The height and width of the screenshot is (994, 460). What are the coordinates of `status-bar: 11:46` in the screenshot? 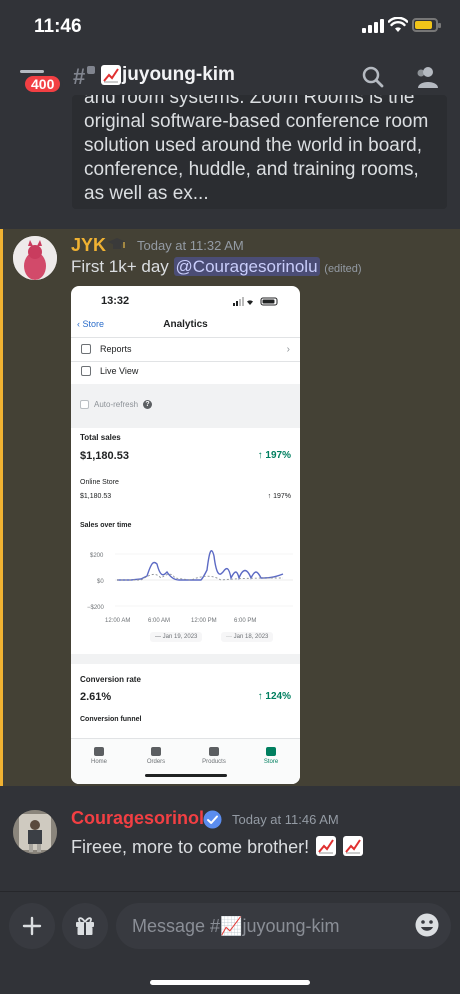 It's located at (230, 26).